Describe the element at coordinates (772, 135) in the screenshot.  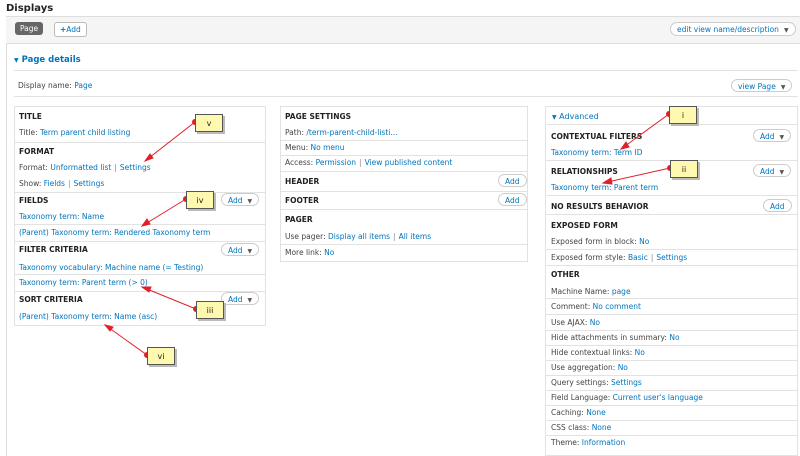
I see `contextual-add-button: Add ▼` at that location.